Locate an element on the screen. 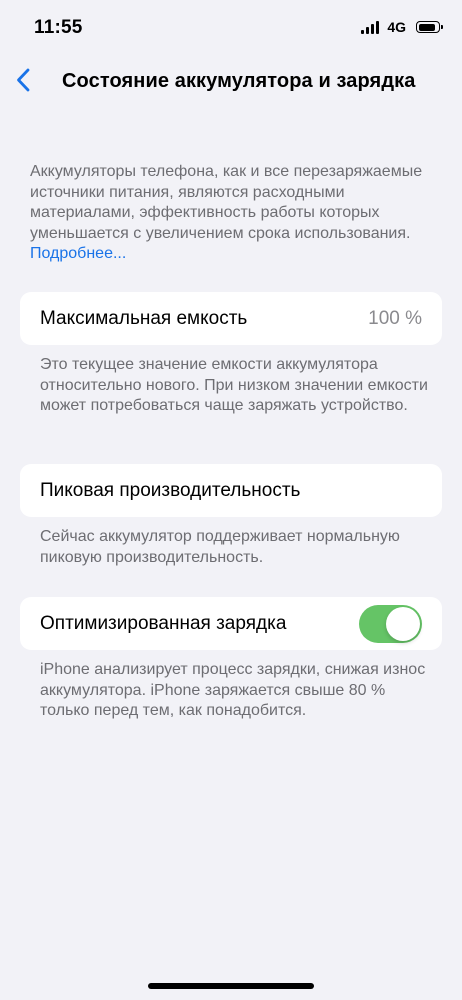 The image size is (462, 1000). navigation-bar: Состояние аккумулятора и зарядка is located at coordinates (231, 81).